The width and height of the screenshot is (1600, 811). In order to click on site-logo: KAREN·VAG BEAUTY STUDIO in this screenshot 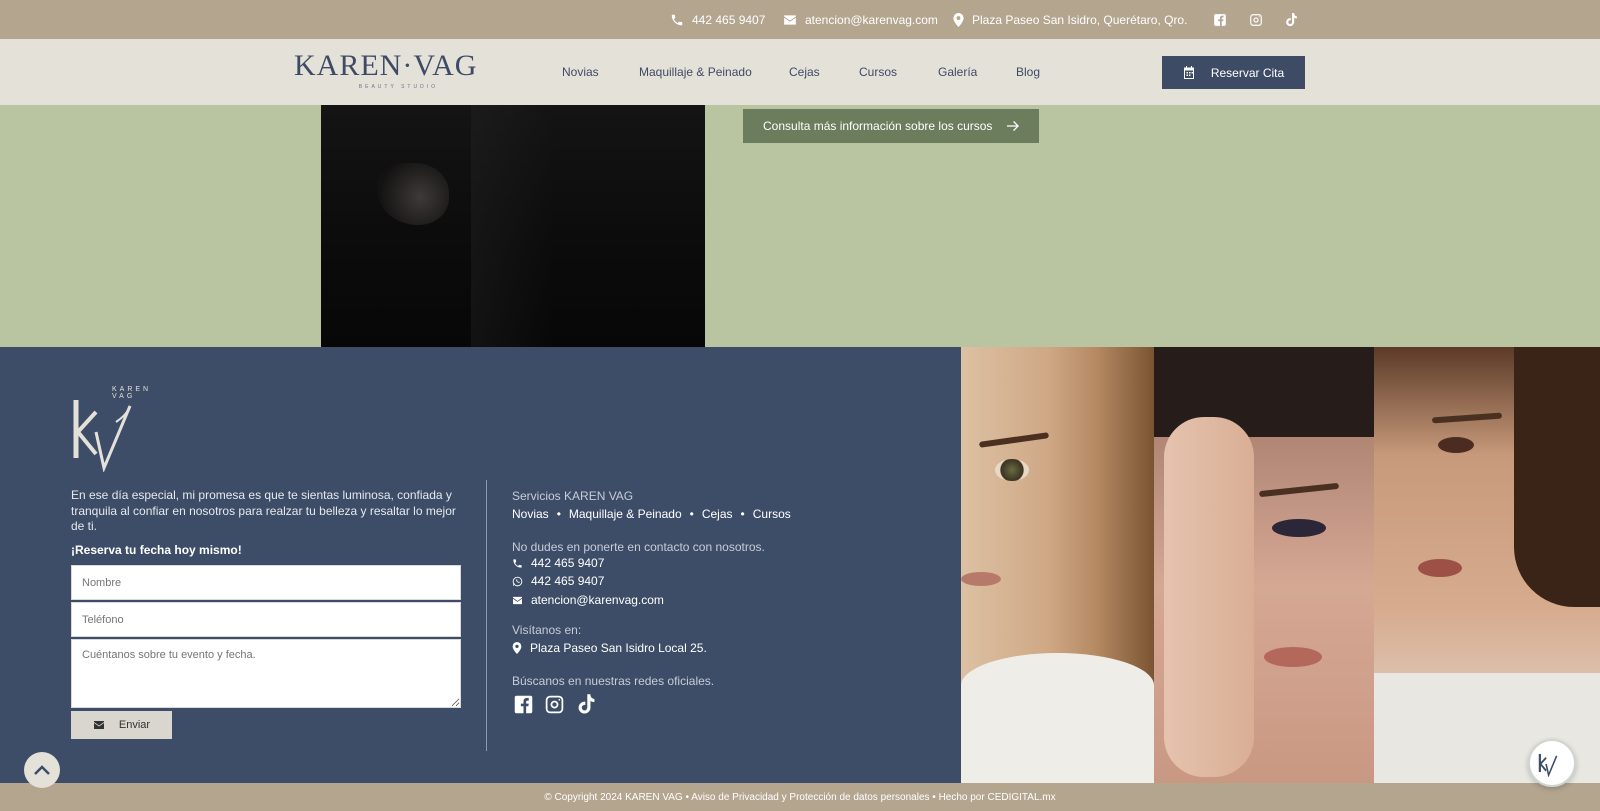, I will do `click(386, 71)`.